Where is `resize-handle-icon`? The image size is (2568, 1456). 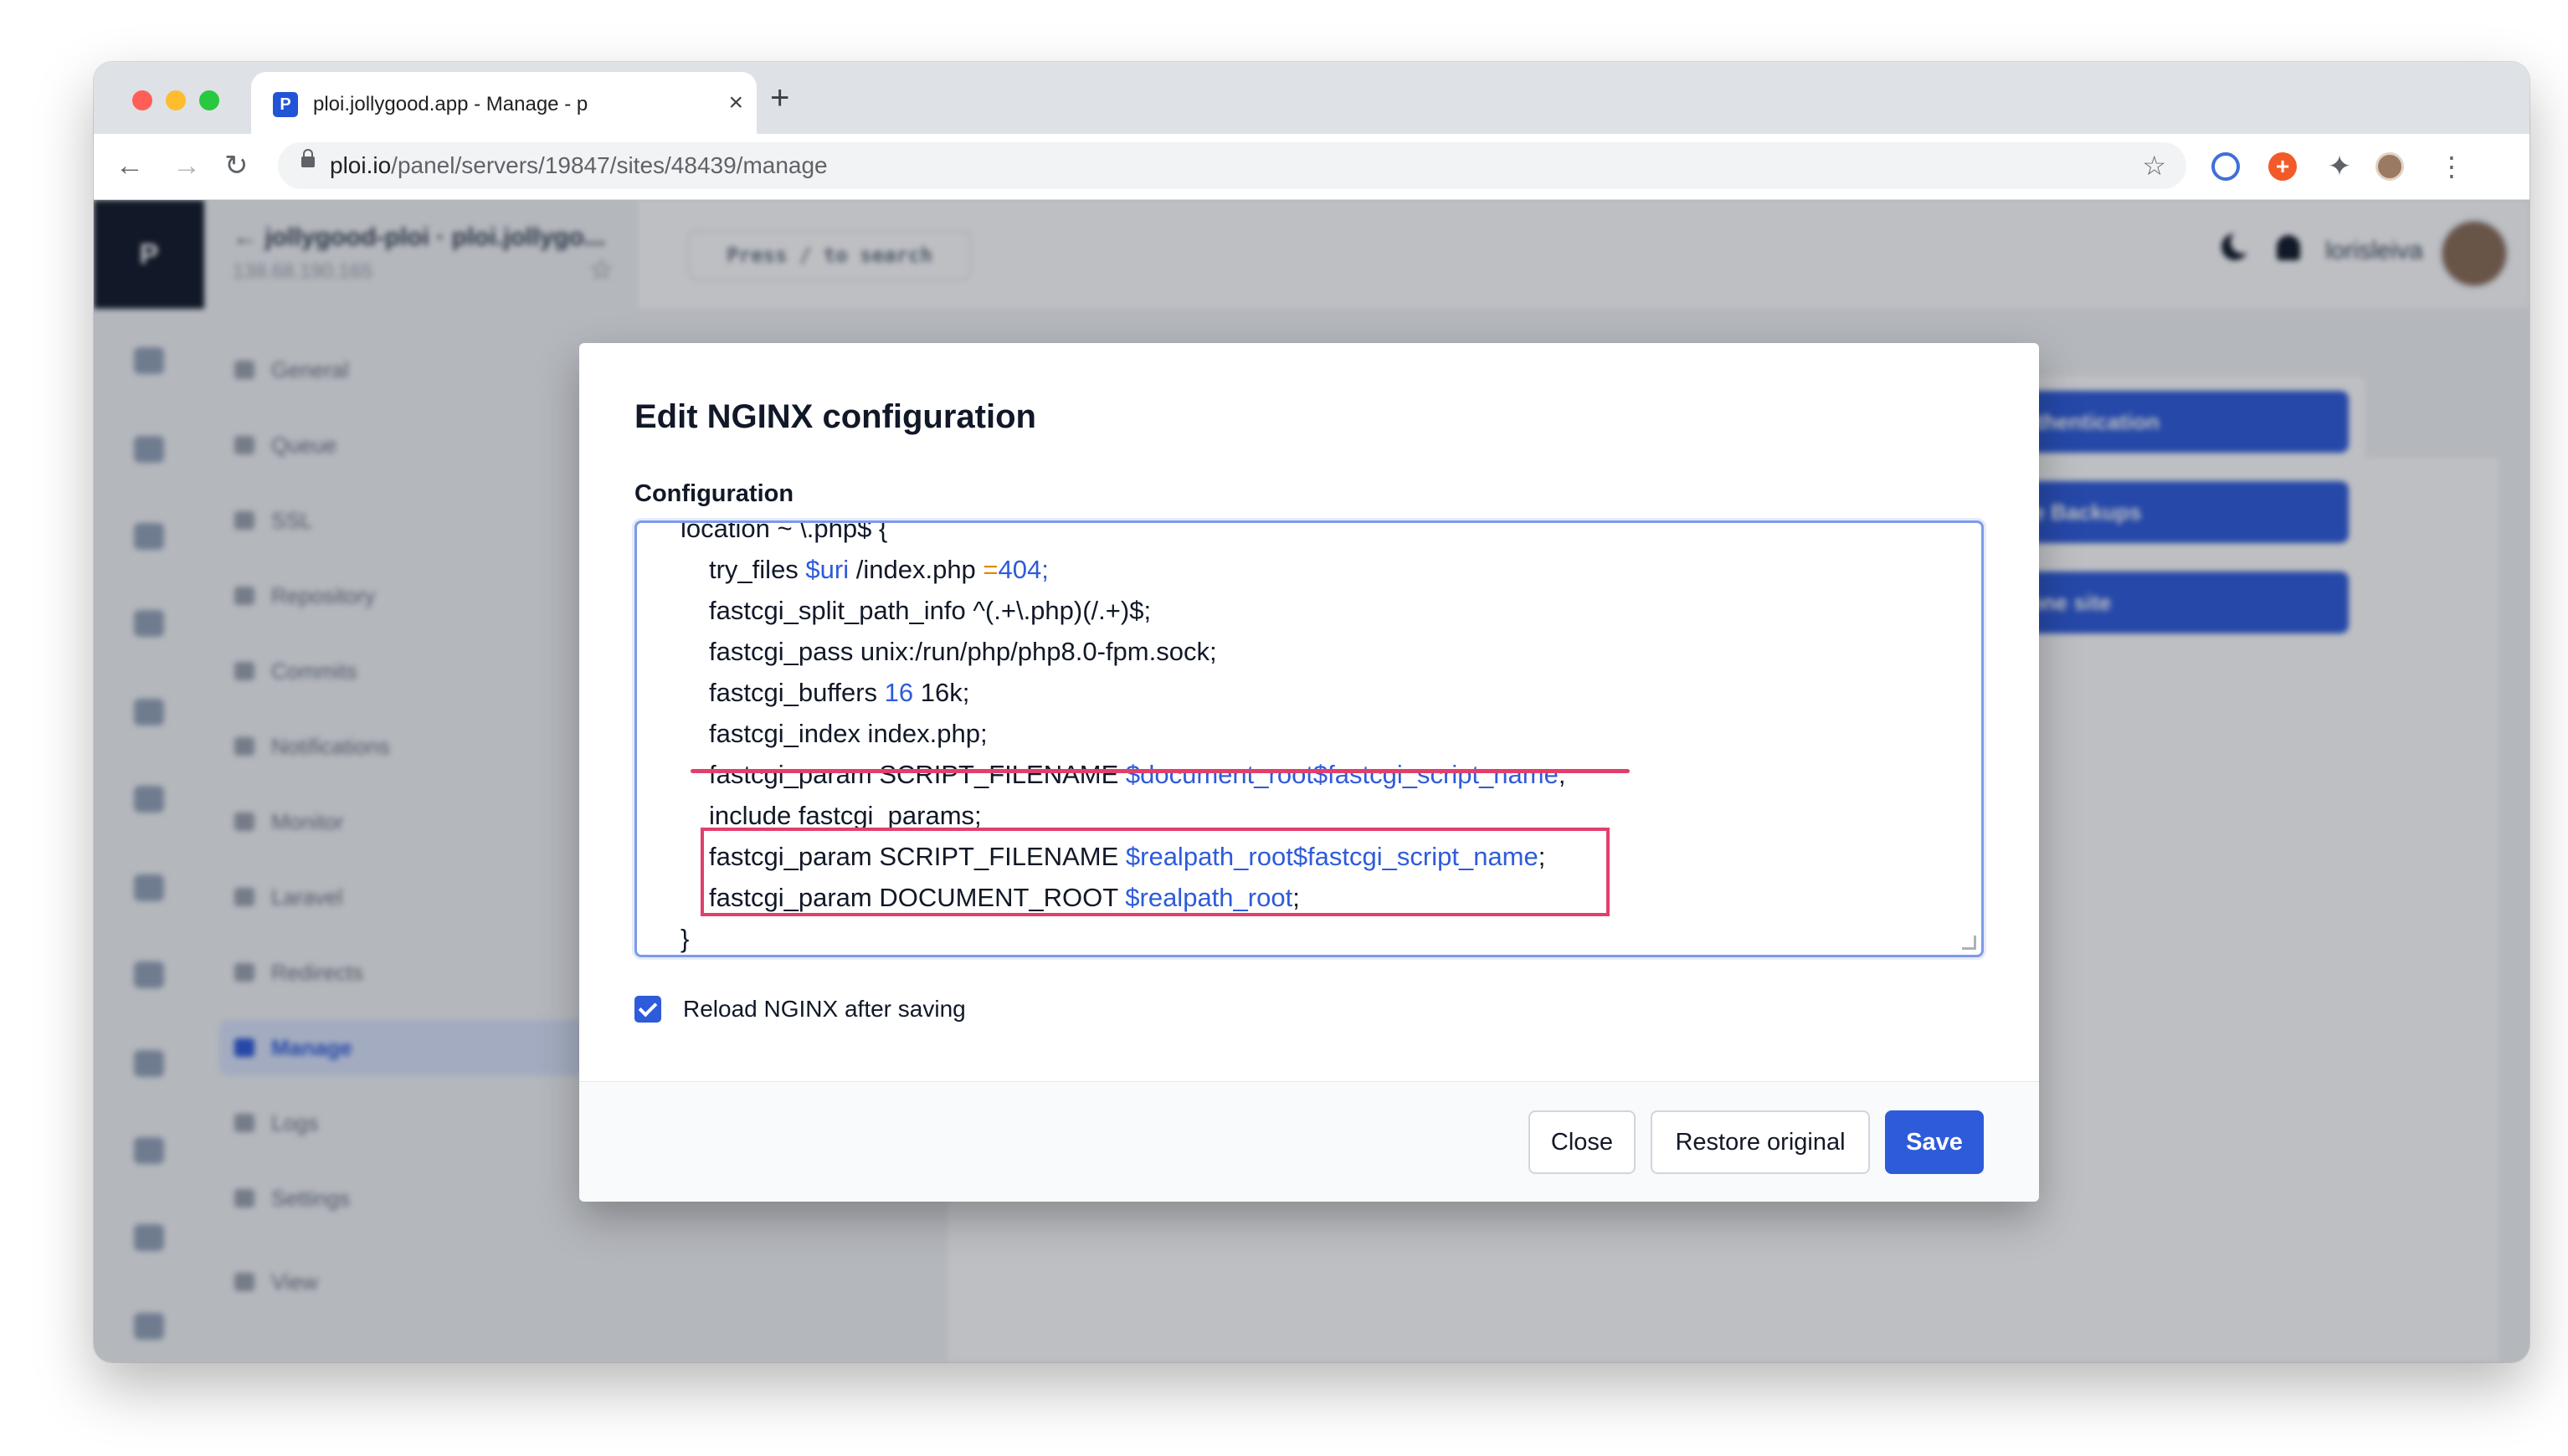
resize-handle-icon is located at coordinates (1969, 943).